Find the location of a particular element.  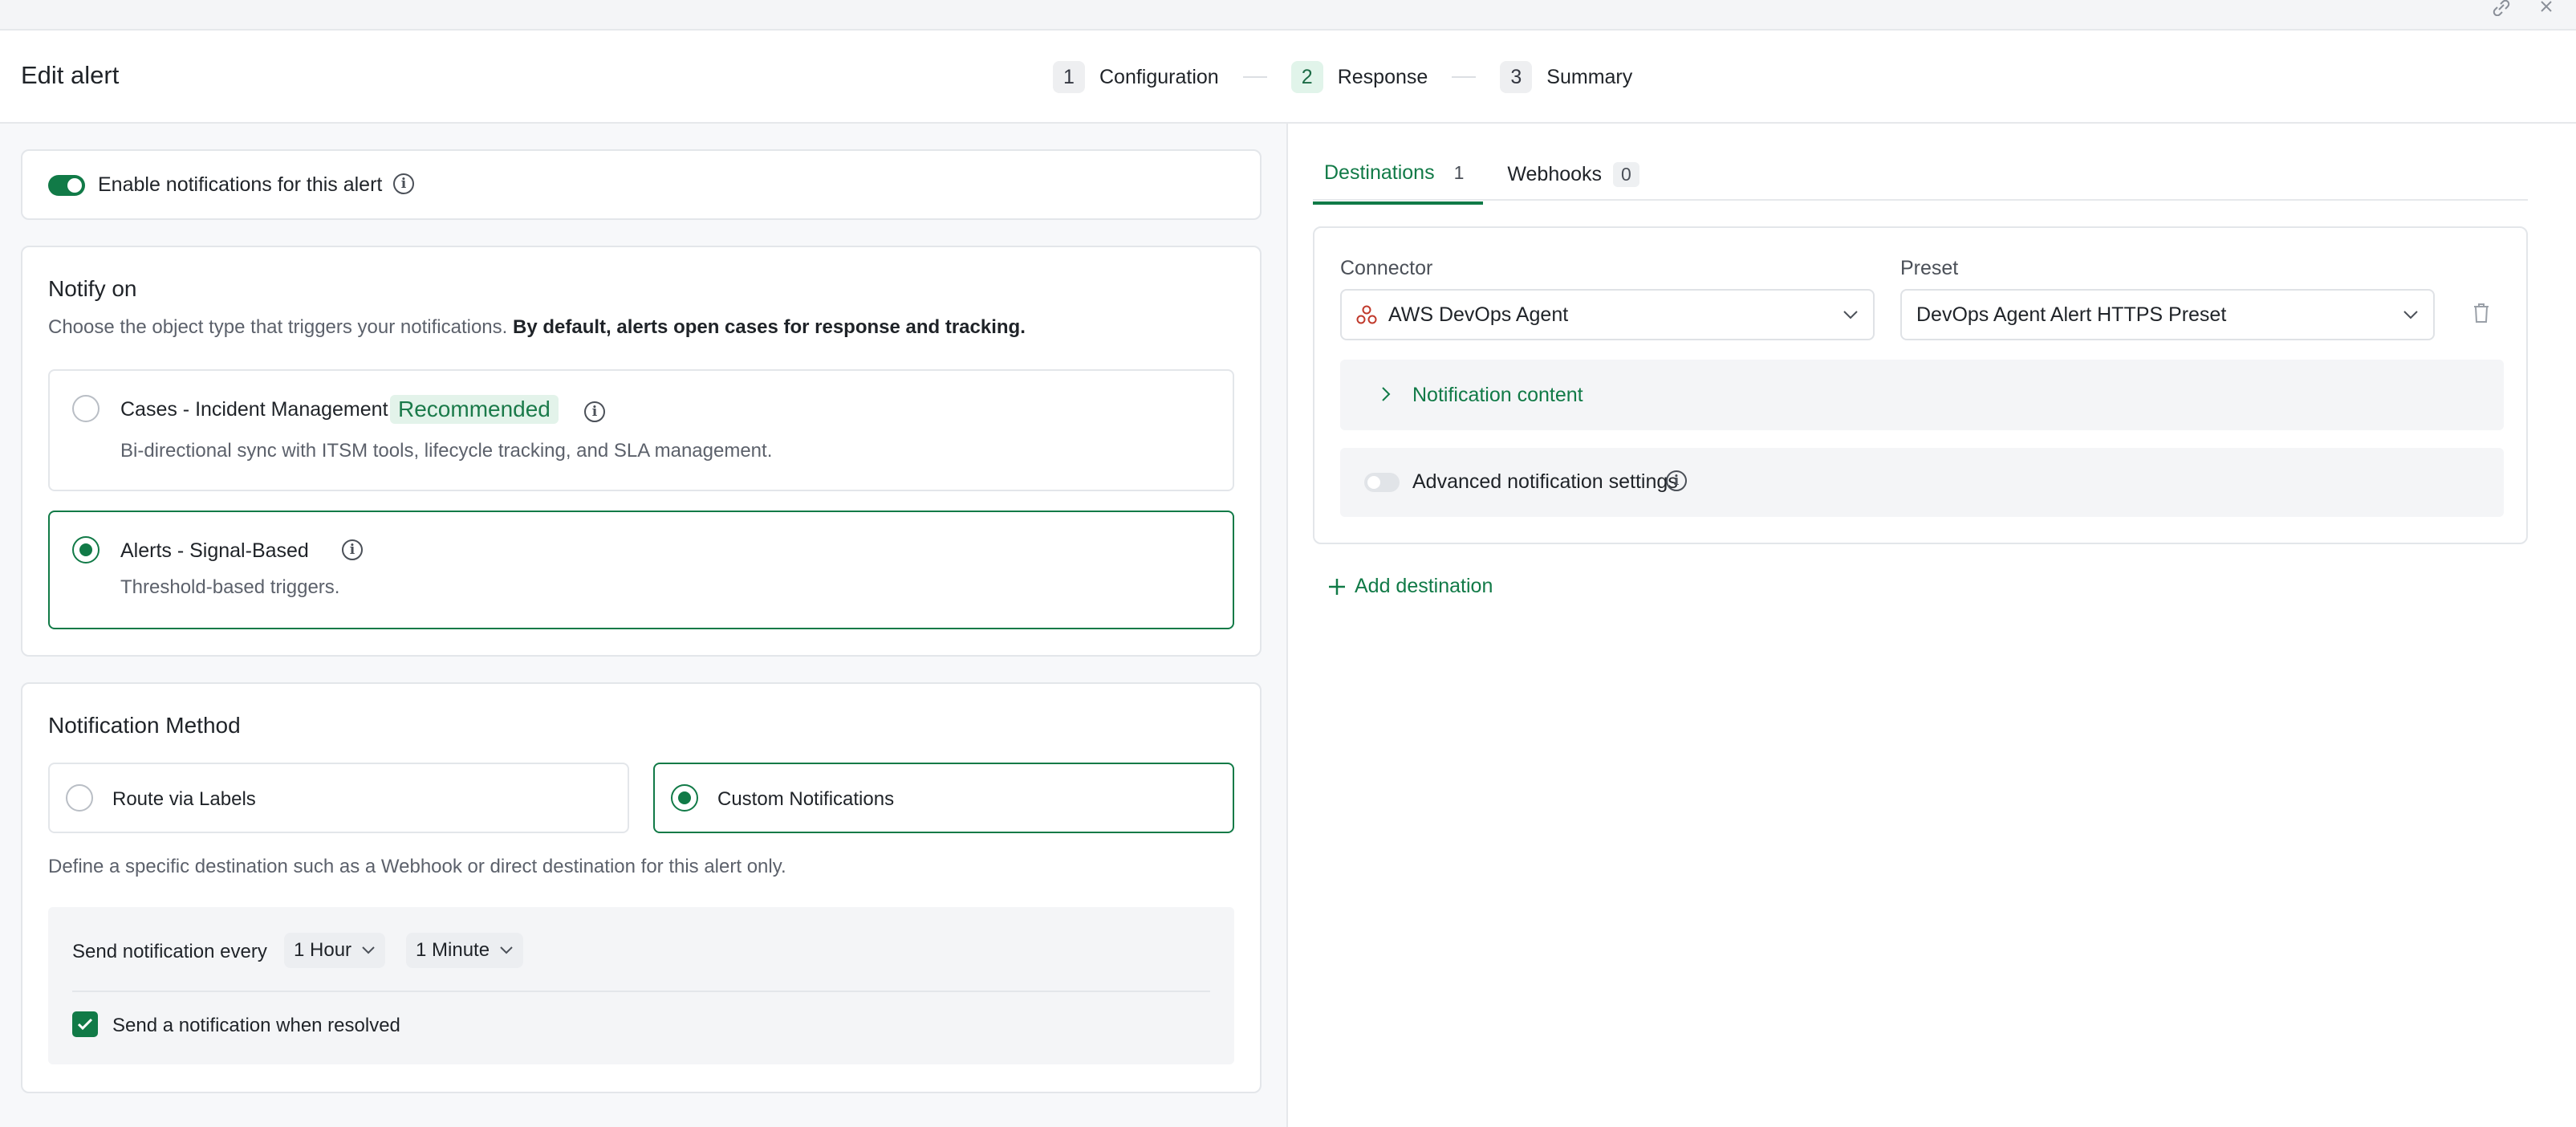

interval-minute-value: 1 Minute is located at coordinates (453, 950).